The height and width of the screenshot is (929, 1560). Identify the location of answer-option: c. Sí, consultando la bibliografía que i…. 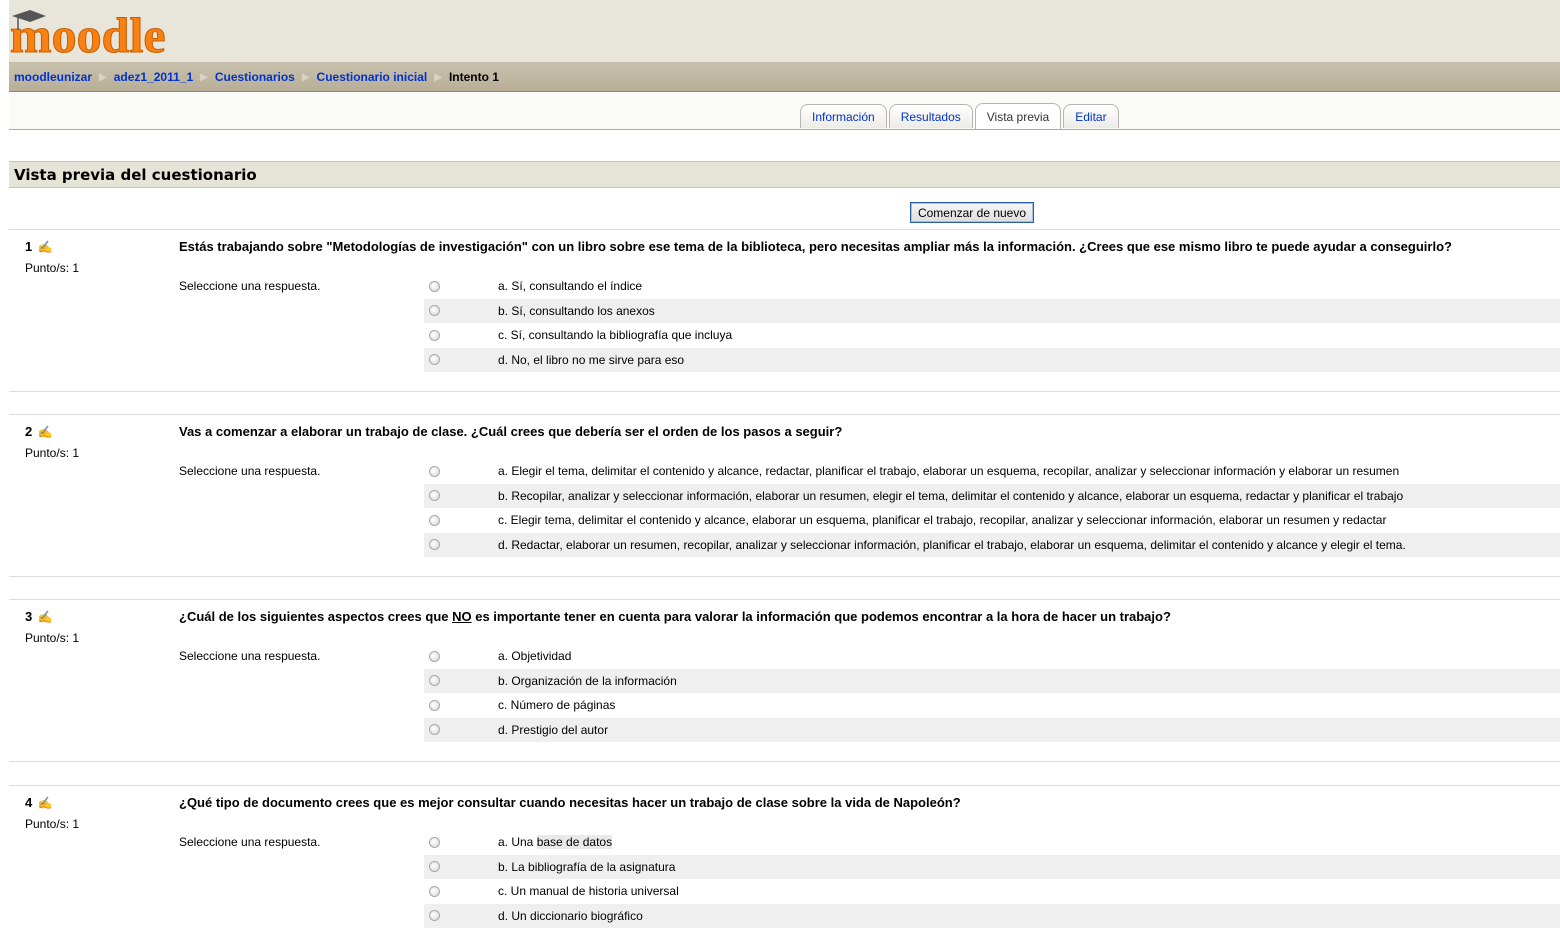
(992, 335).